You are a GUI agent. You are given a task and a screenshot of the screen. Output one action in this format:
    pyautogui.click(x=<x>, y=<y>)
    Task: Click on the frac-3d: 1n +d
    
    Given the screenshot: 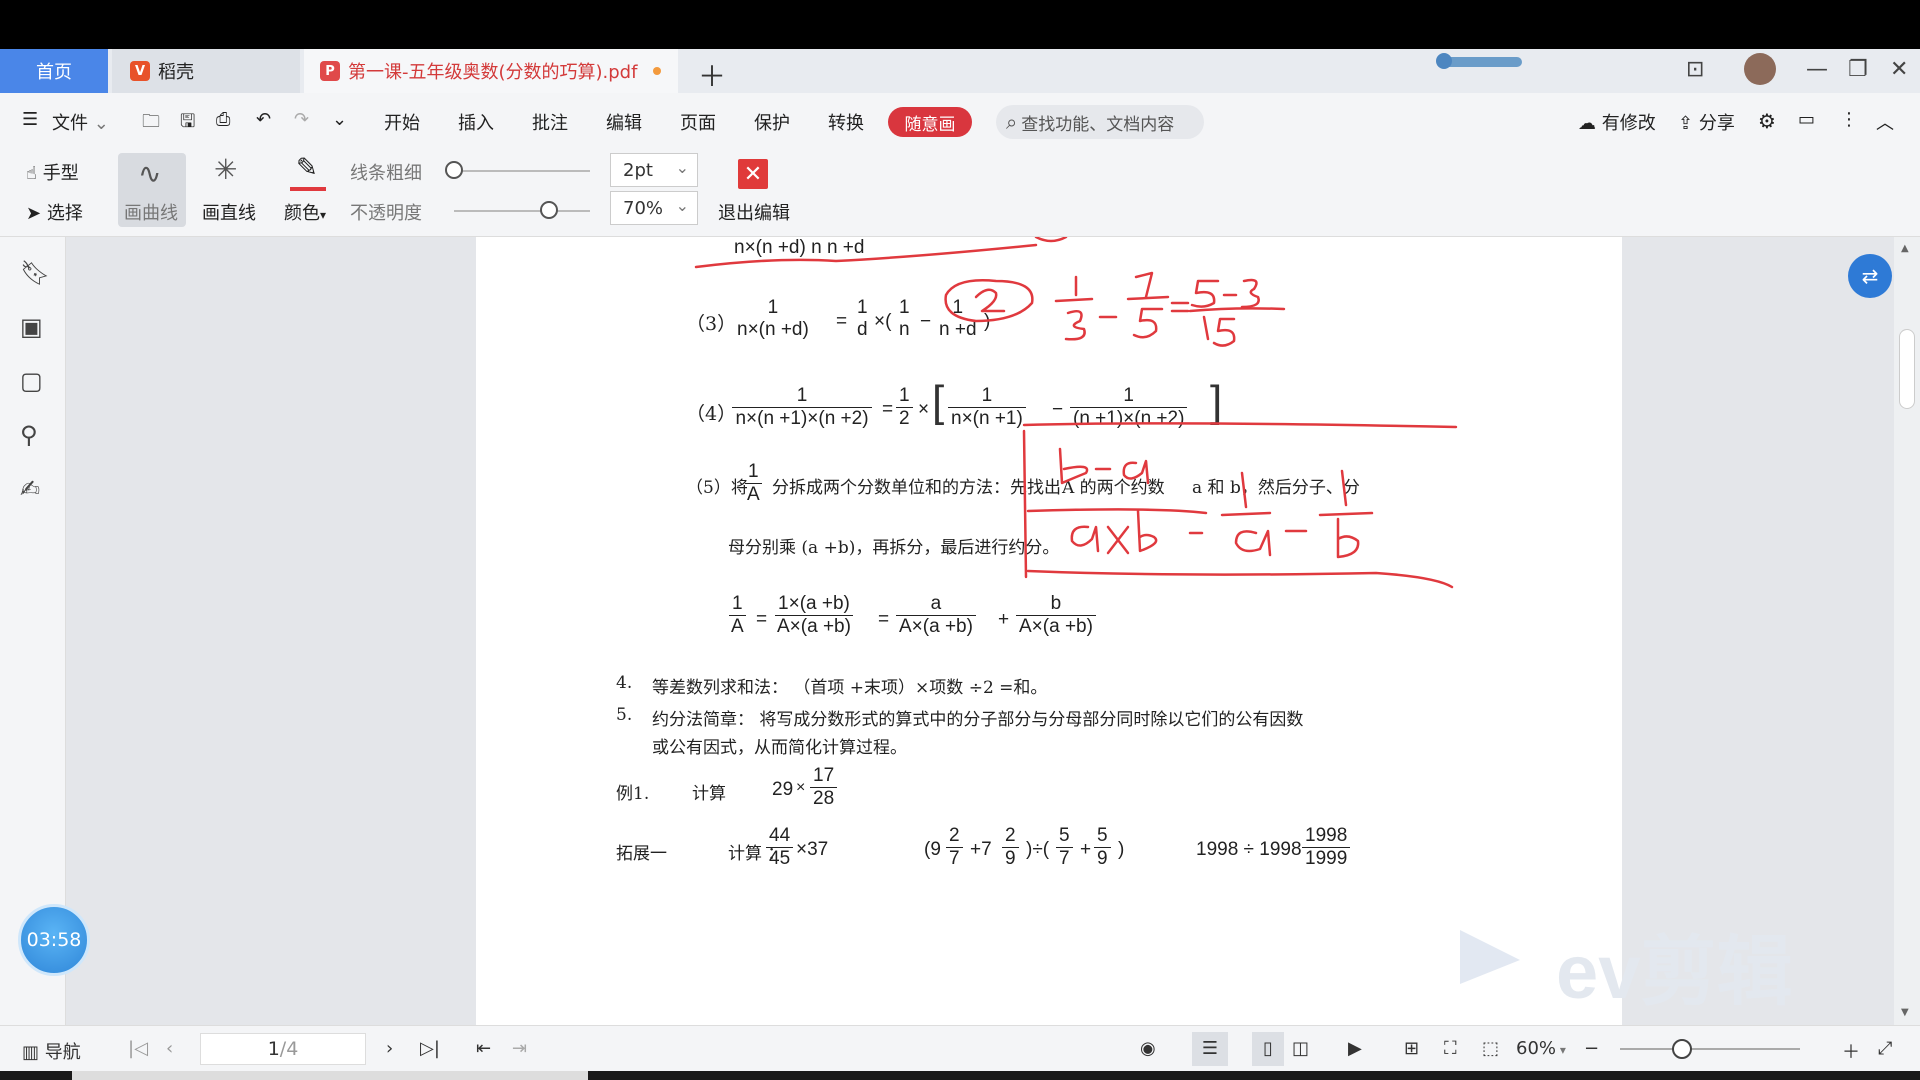 What is the action you would take?
    pyautogui.click(x=958, y=319)
    